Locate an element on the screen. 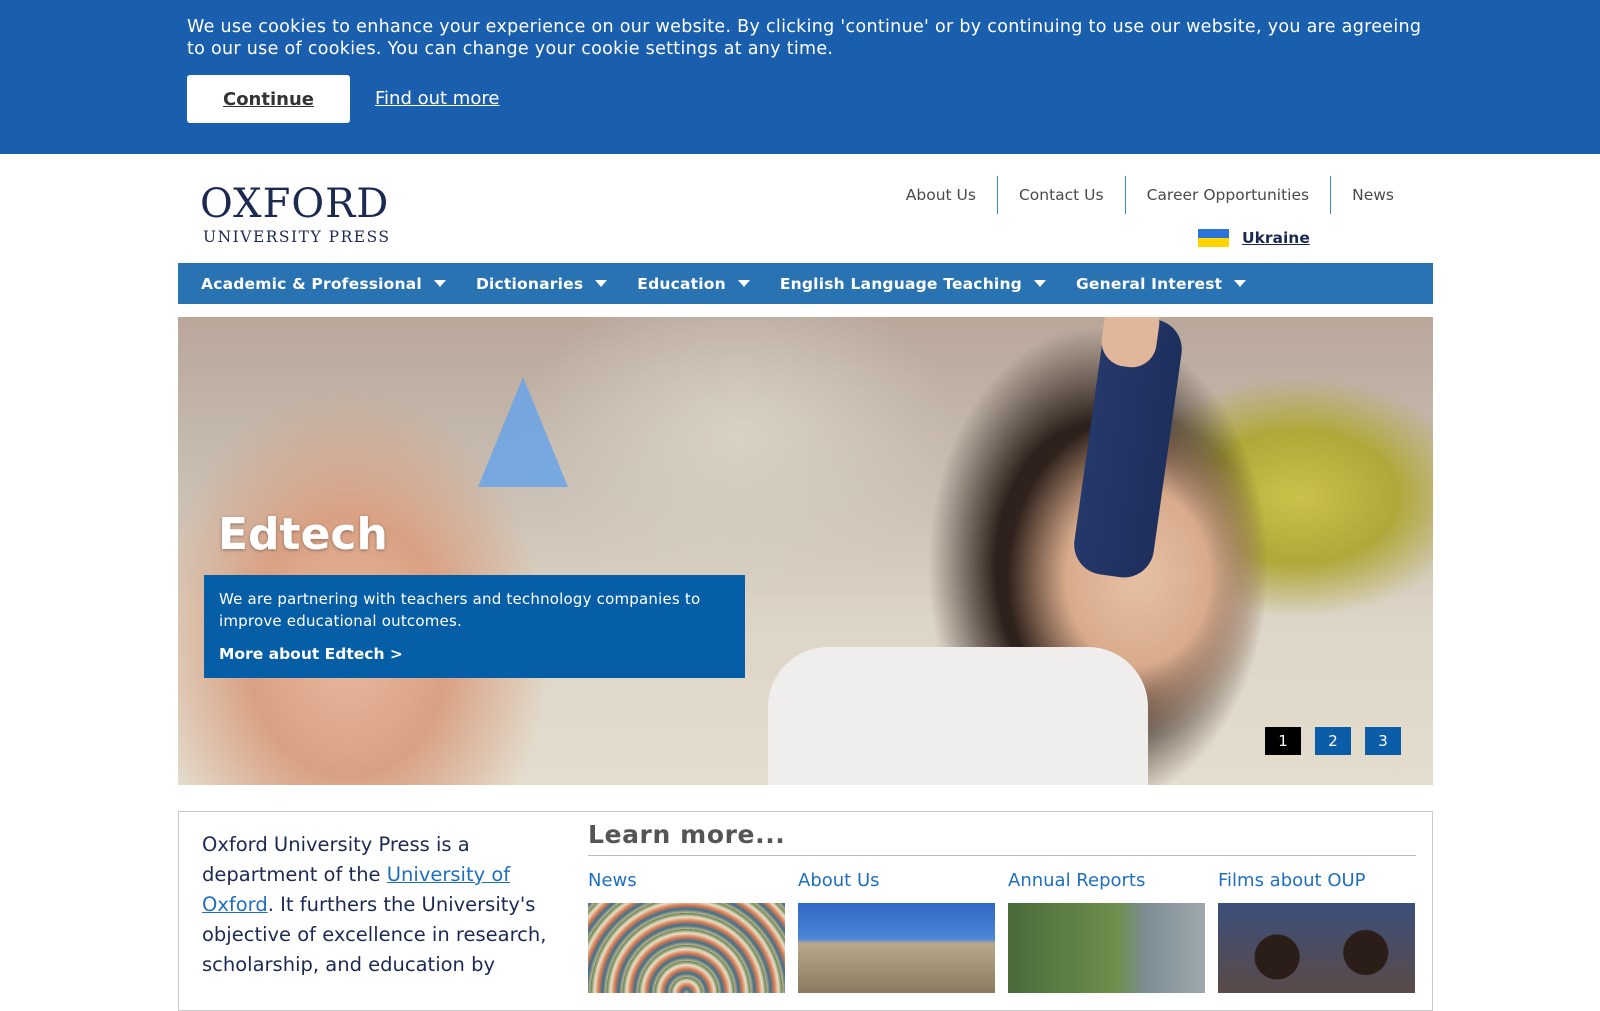  top-link-contact-us: Contact Us is located at coordinates (1060, 195).